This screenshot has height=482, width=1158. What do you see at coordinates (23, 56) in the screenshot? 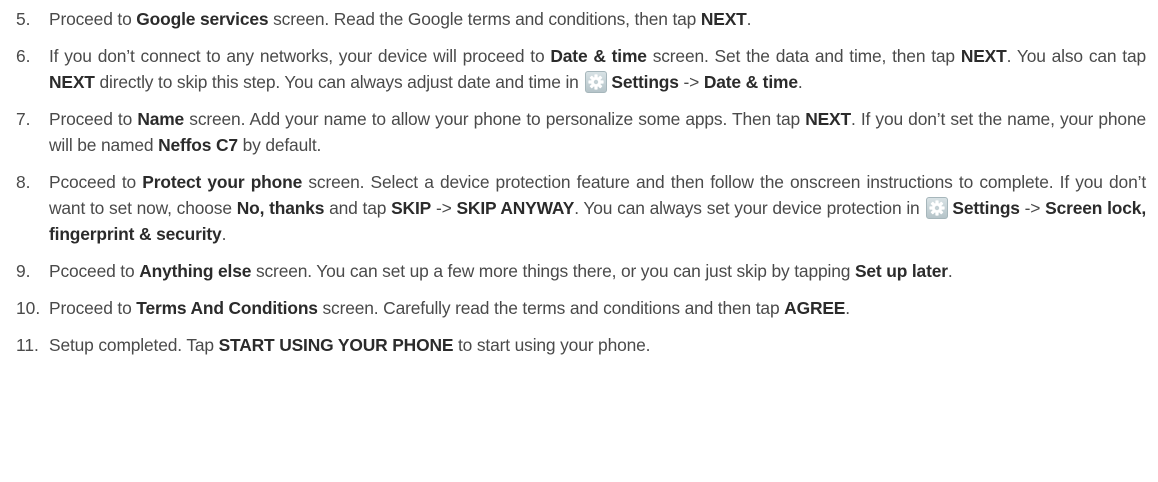
I see `step-number: 6.` at bounding box center [23, 56].